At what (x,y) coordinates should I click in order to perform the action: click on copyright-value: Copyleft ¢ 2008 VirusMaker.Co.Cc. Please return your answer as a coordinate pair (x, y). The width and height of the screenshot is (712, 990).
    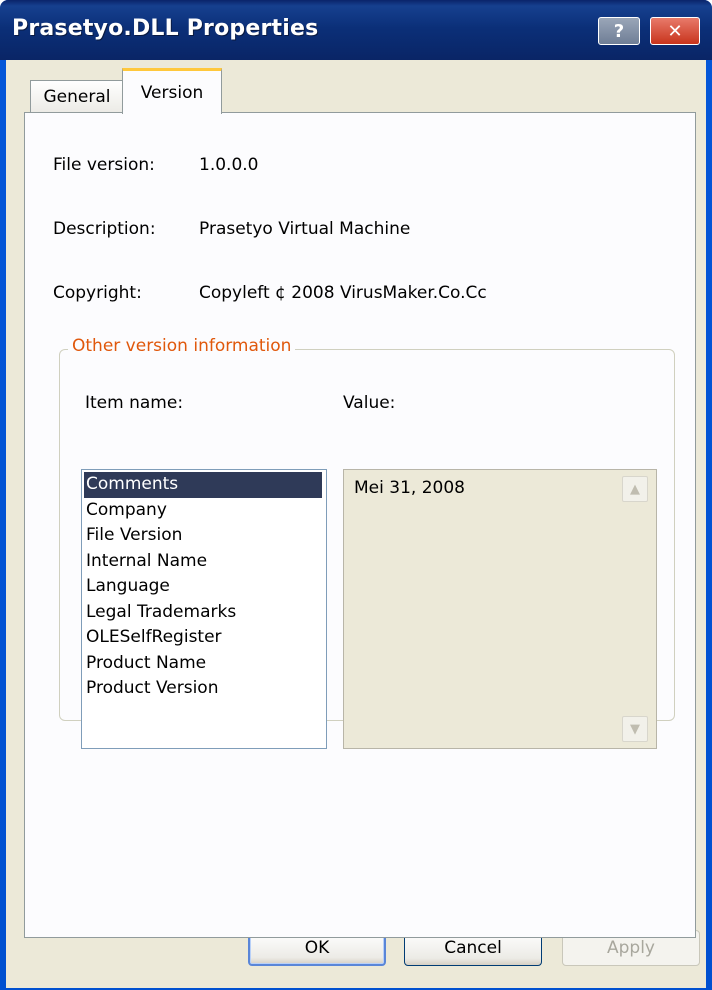
    Looking at the image, I should click on (343, 293).